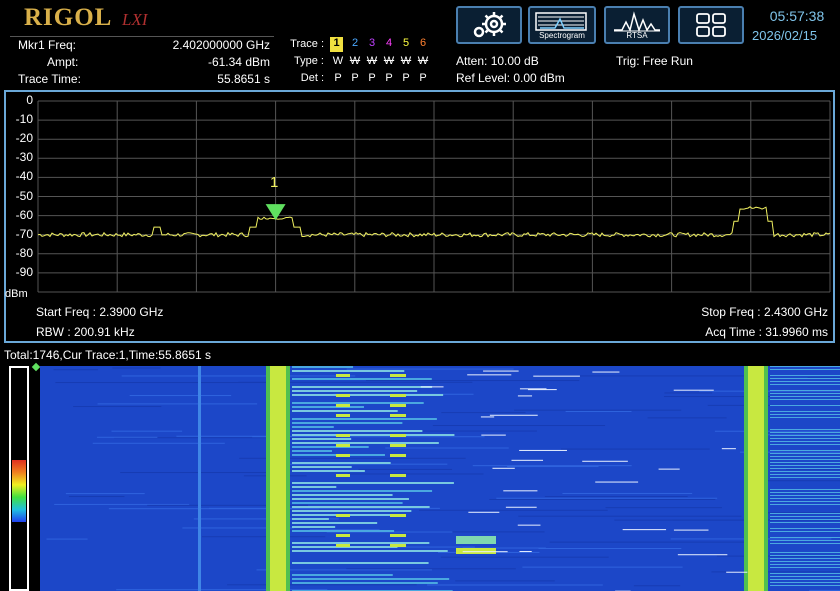  Describe the element at coordinates (199, 478) in the screenshot. I see `waterfall-spur-line` at that location.